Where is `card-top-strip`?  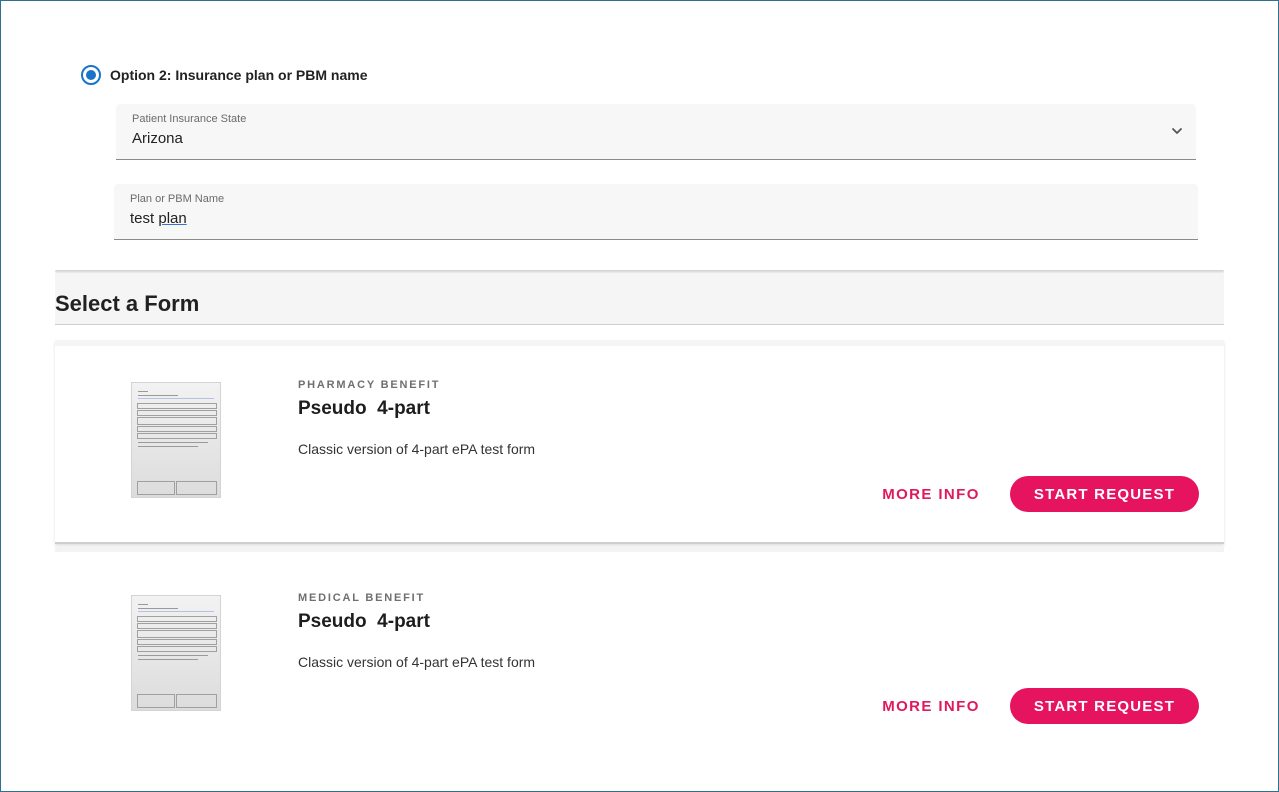
card-top-strip is located at coordinates (639, 343).